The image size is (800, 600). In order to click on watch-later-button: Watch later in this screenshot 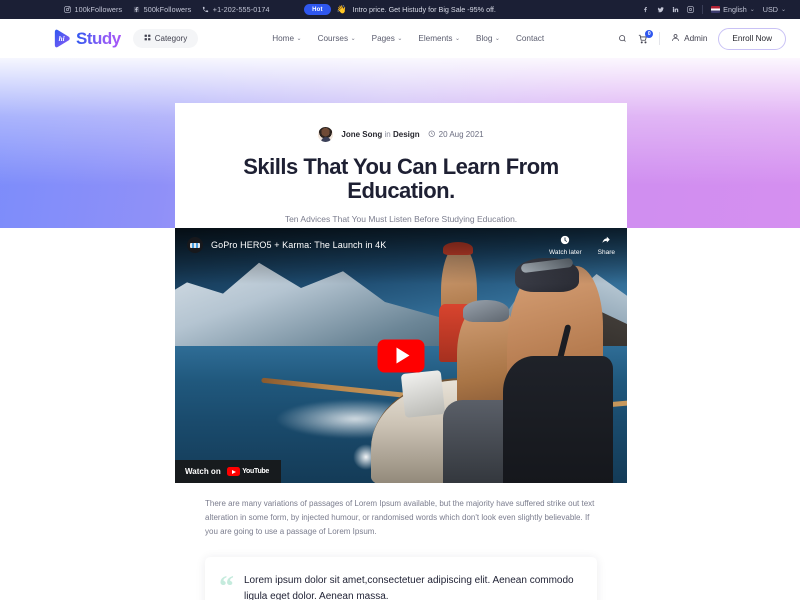, I will do `click(565, 245)`.